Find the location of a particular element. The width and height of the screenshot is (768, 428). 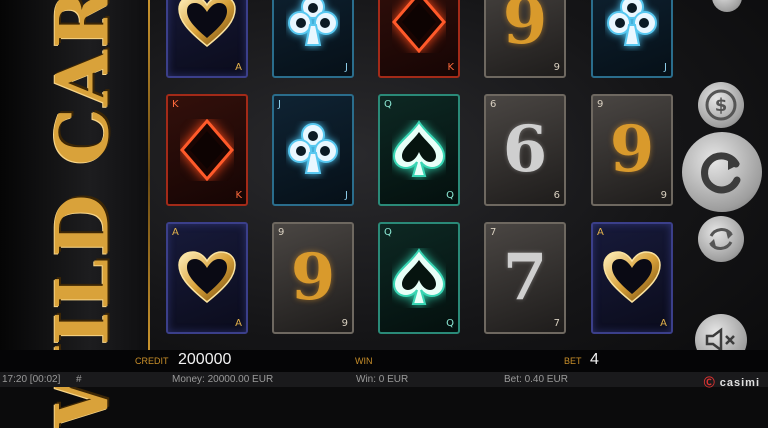

refresh-icon is located at coordinates (721, 173).